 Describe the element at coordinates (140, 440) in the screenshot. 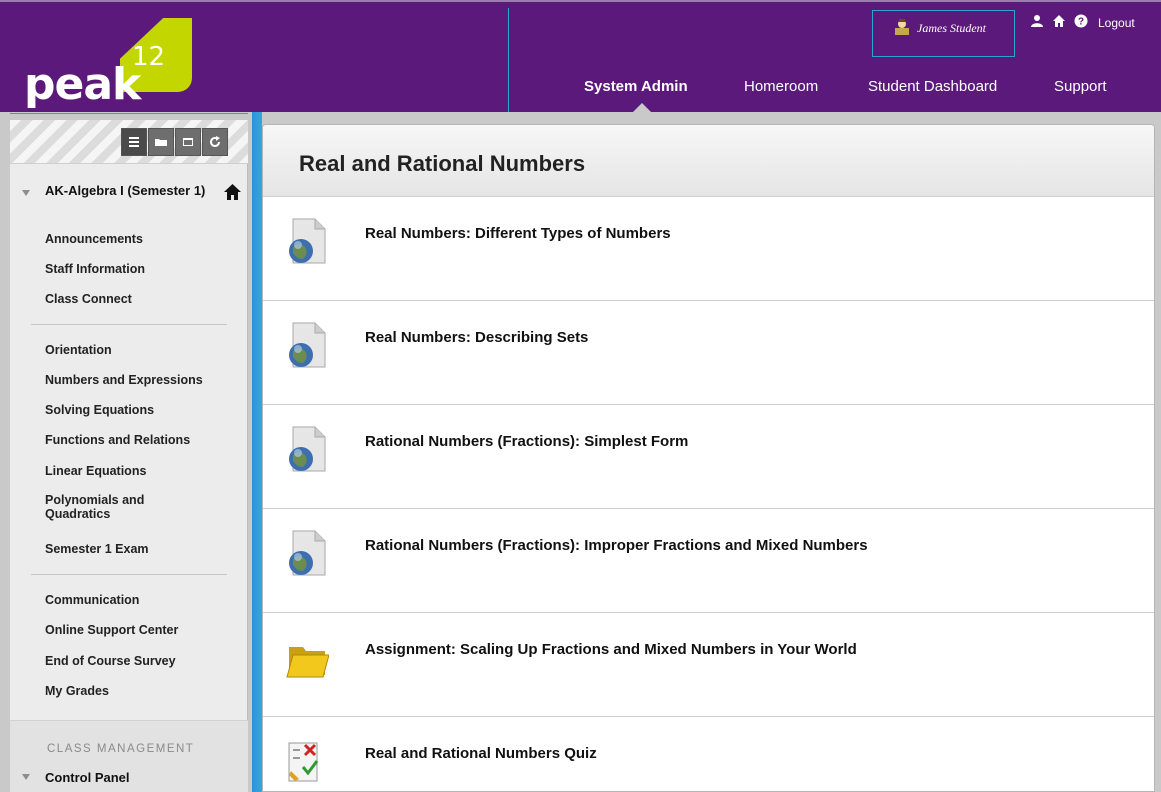

I see `menu-functions-relations: Functions and Relations` at that location.